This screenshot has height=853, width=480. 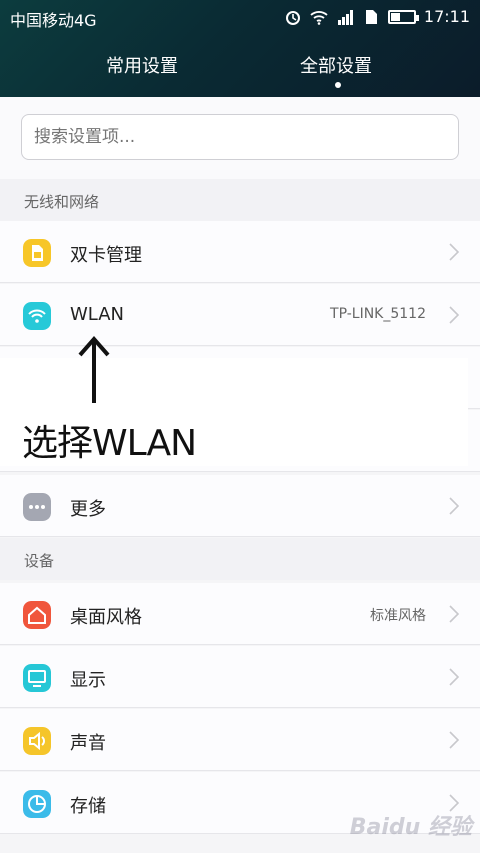 What do you see at coordinates (88, 806) in the screenshot?
I see `row-label: 存储` at bounding box center [88, 806].